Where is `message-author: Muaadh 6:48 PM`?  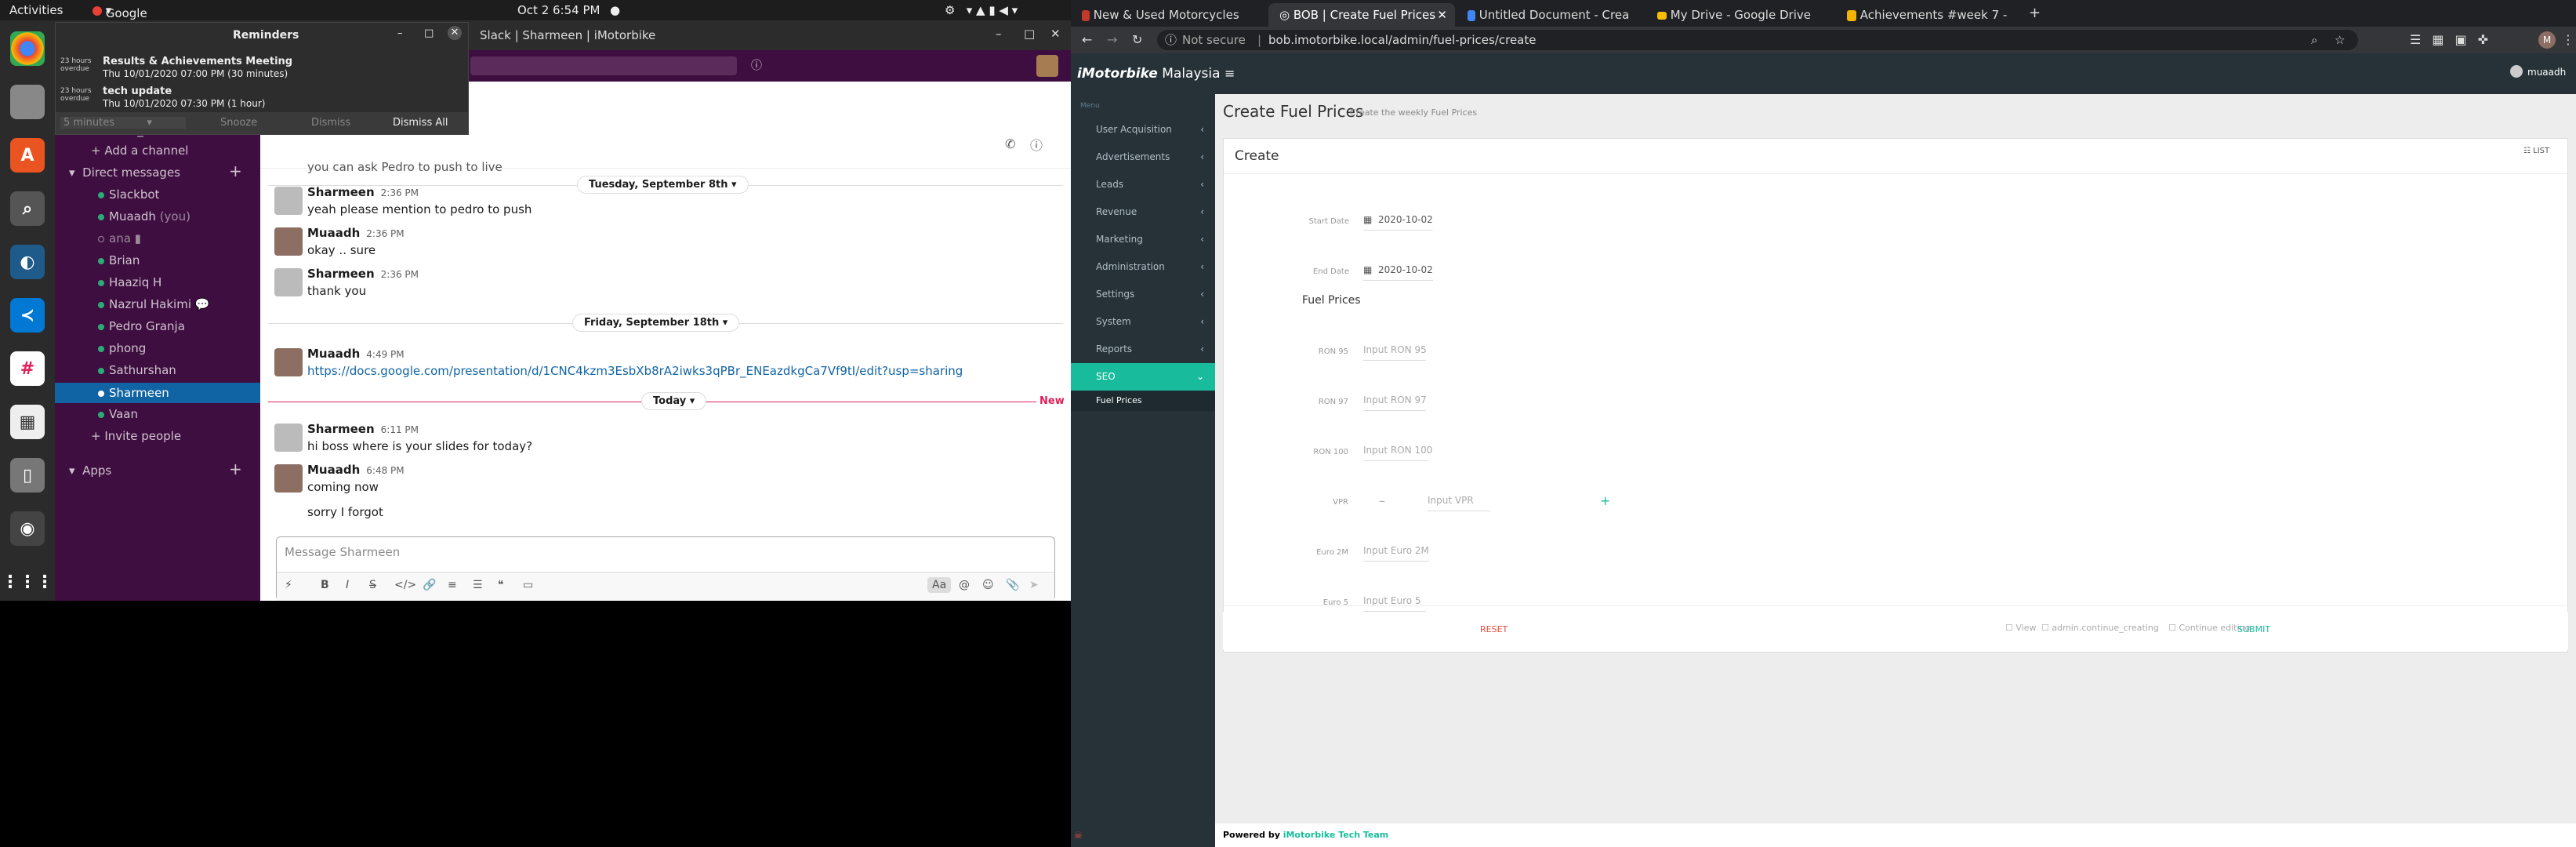 message-author: Muaadh 6:48 PM is located at coordinates (356, 470).